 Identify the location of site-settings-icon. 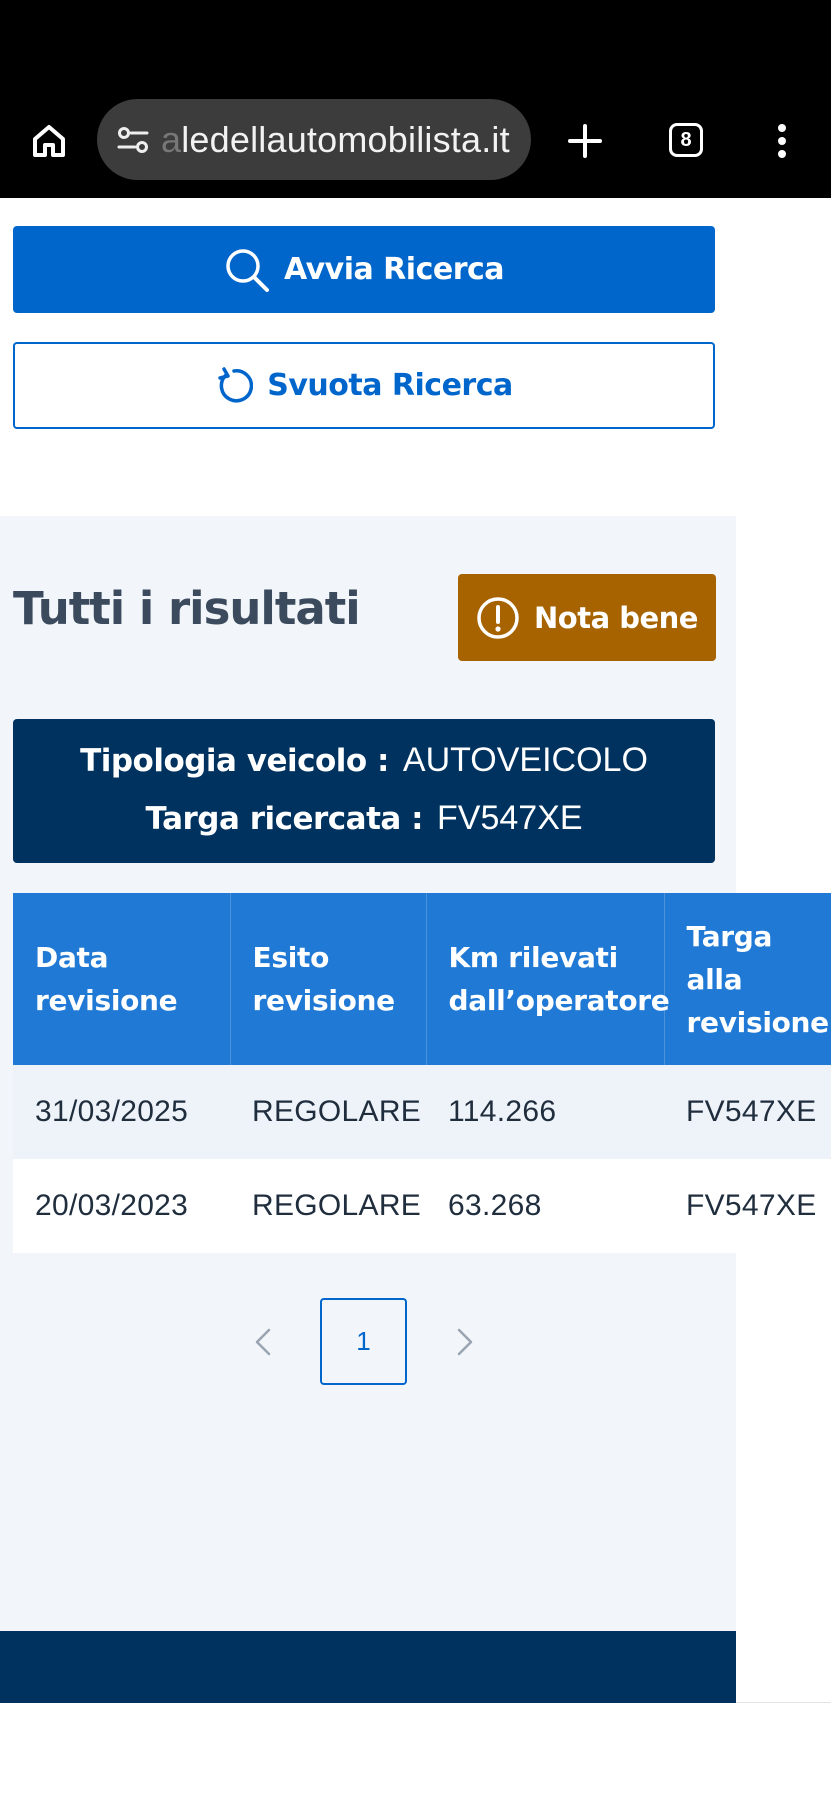
(133, 140).